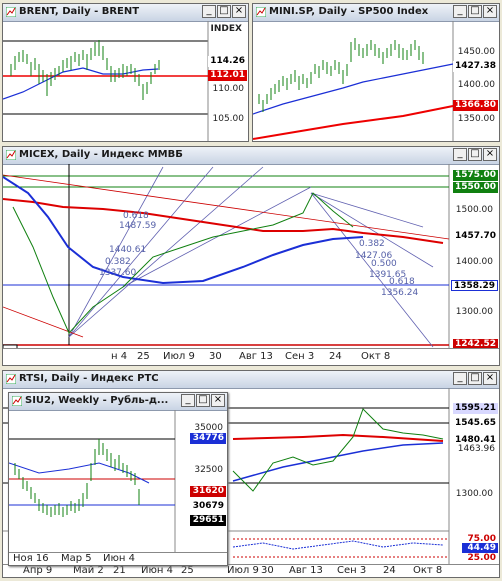  Describe the element at coordinates (474, 312) in the screenshot. I see `micex-axis-1300: 1300.00` at that location.